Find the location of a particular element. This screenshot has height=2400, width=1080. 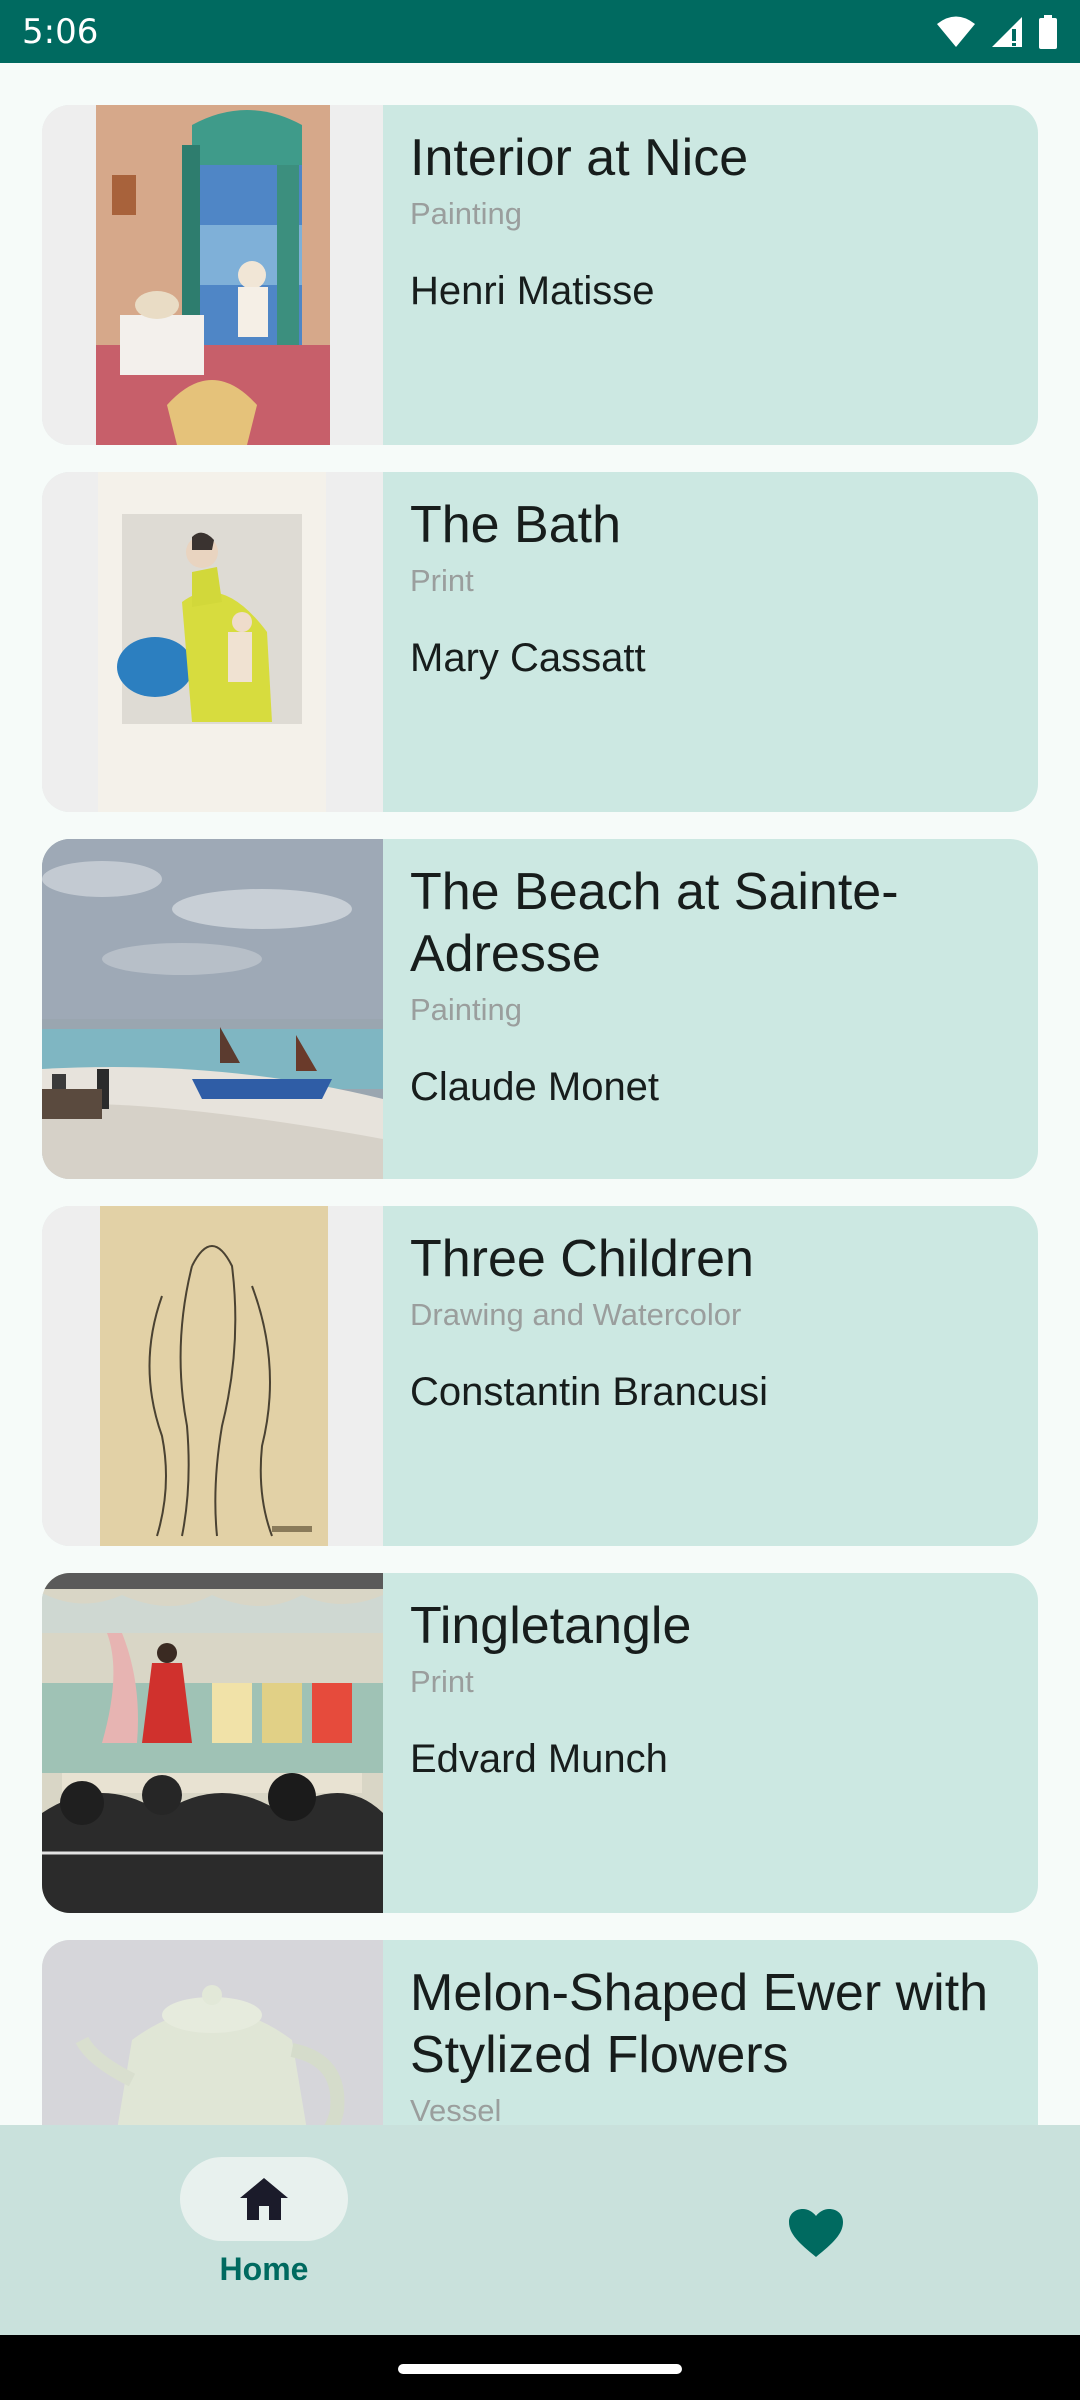

gesture-handle is located at coordinates (540, 2369).